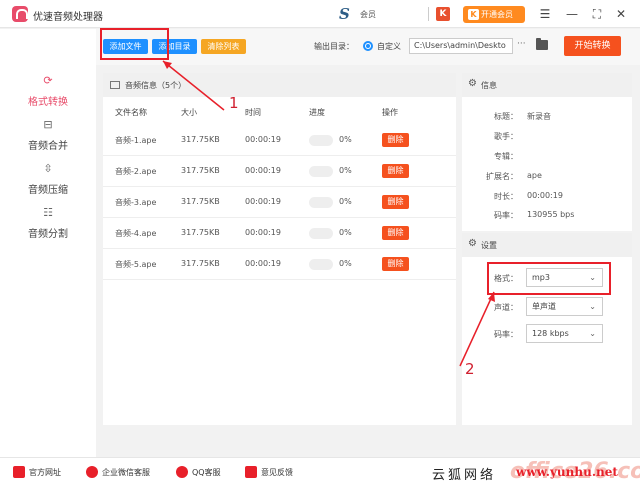  Describe the element at coordinates (461, 46) in the screenshot. I see `output-path-input: C:\Users\admin\Deskto` at that location.